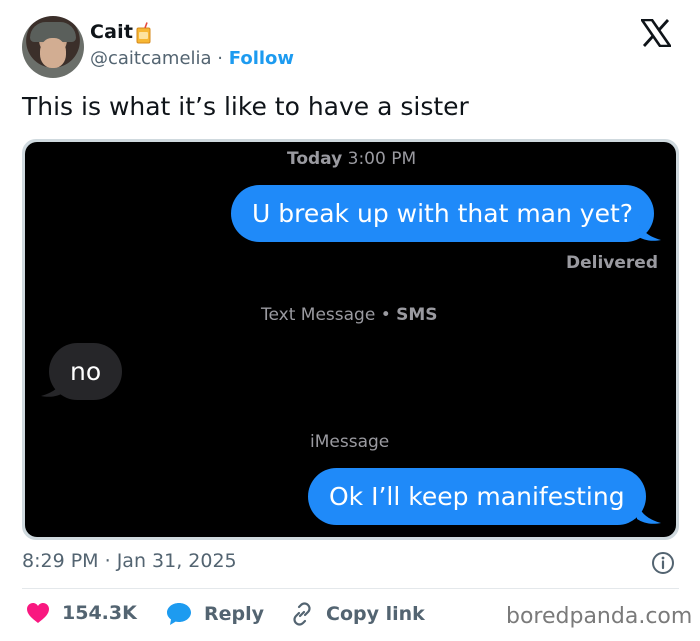 This screenshot has height=641, width=700. I want to click on timestamp-time: 3:00 PM, so click(382, 159).